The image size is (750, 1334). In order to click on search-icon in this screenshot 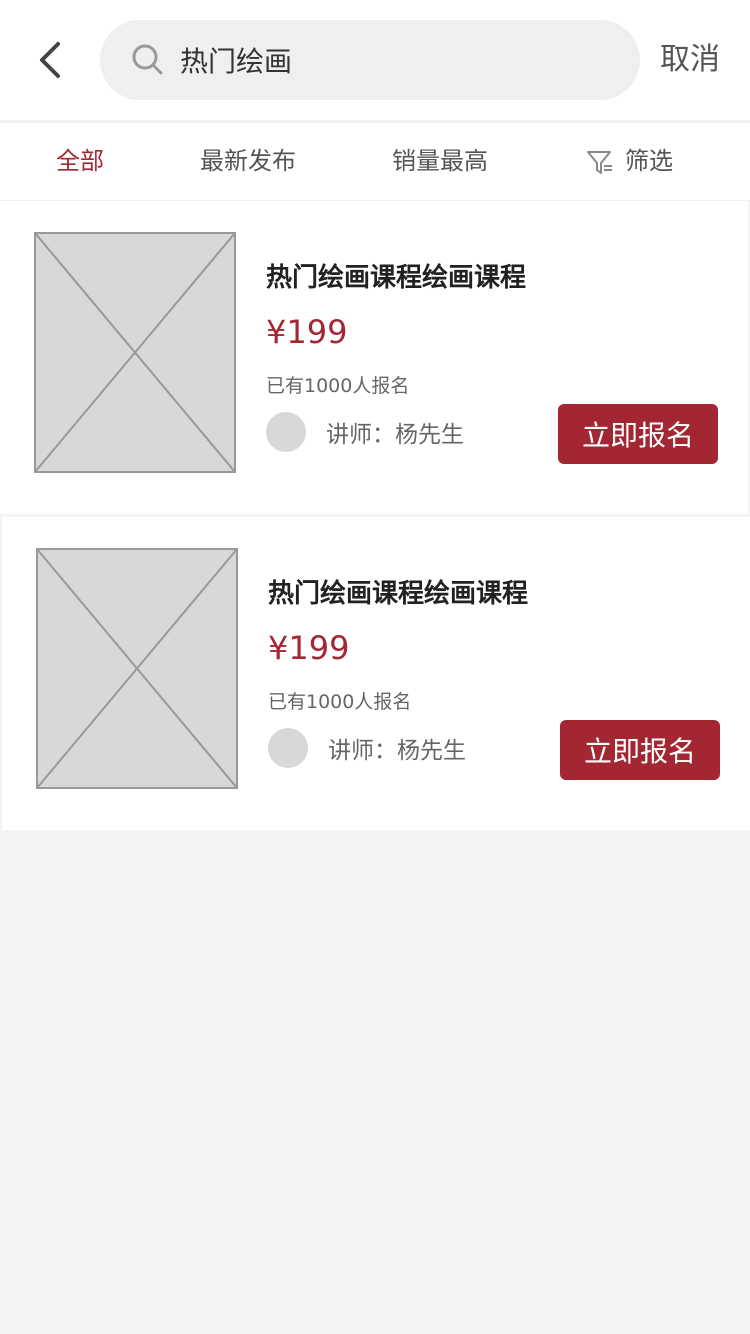, I will do `click(147, 59)`.